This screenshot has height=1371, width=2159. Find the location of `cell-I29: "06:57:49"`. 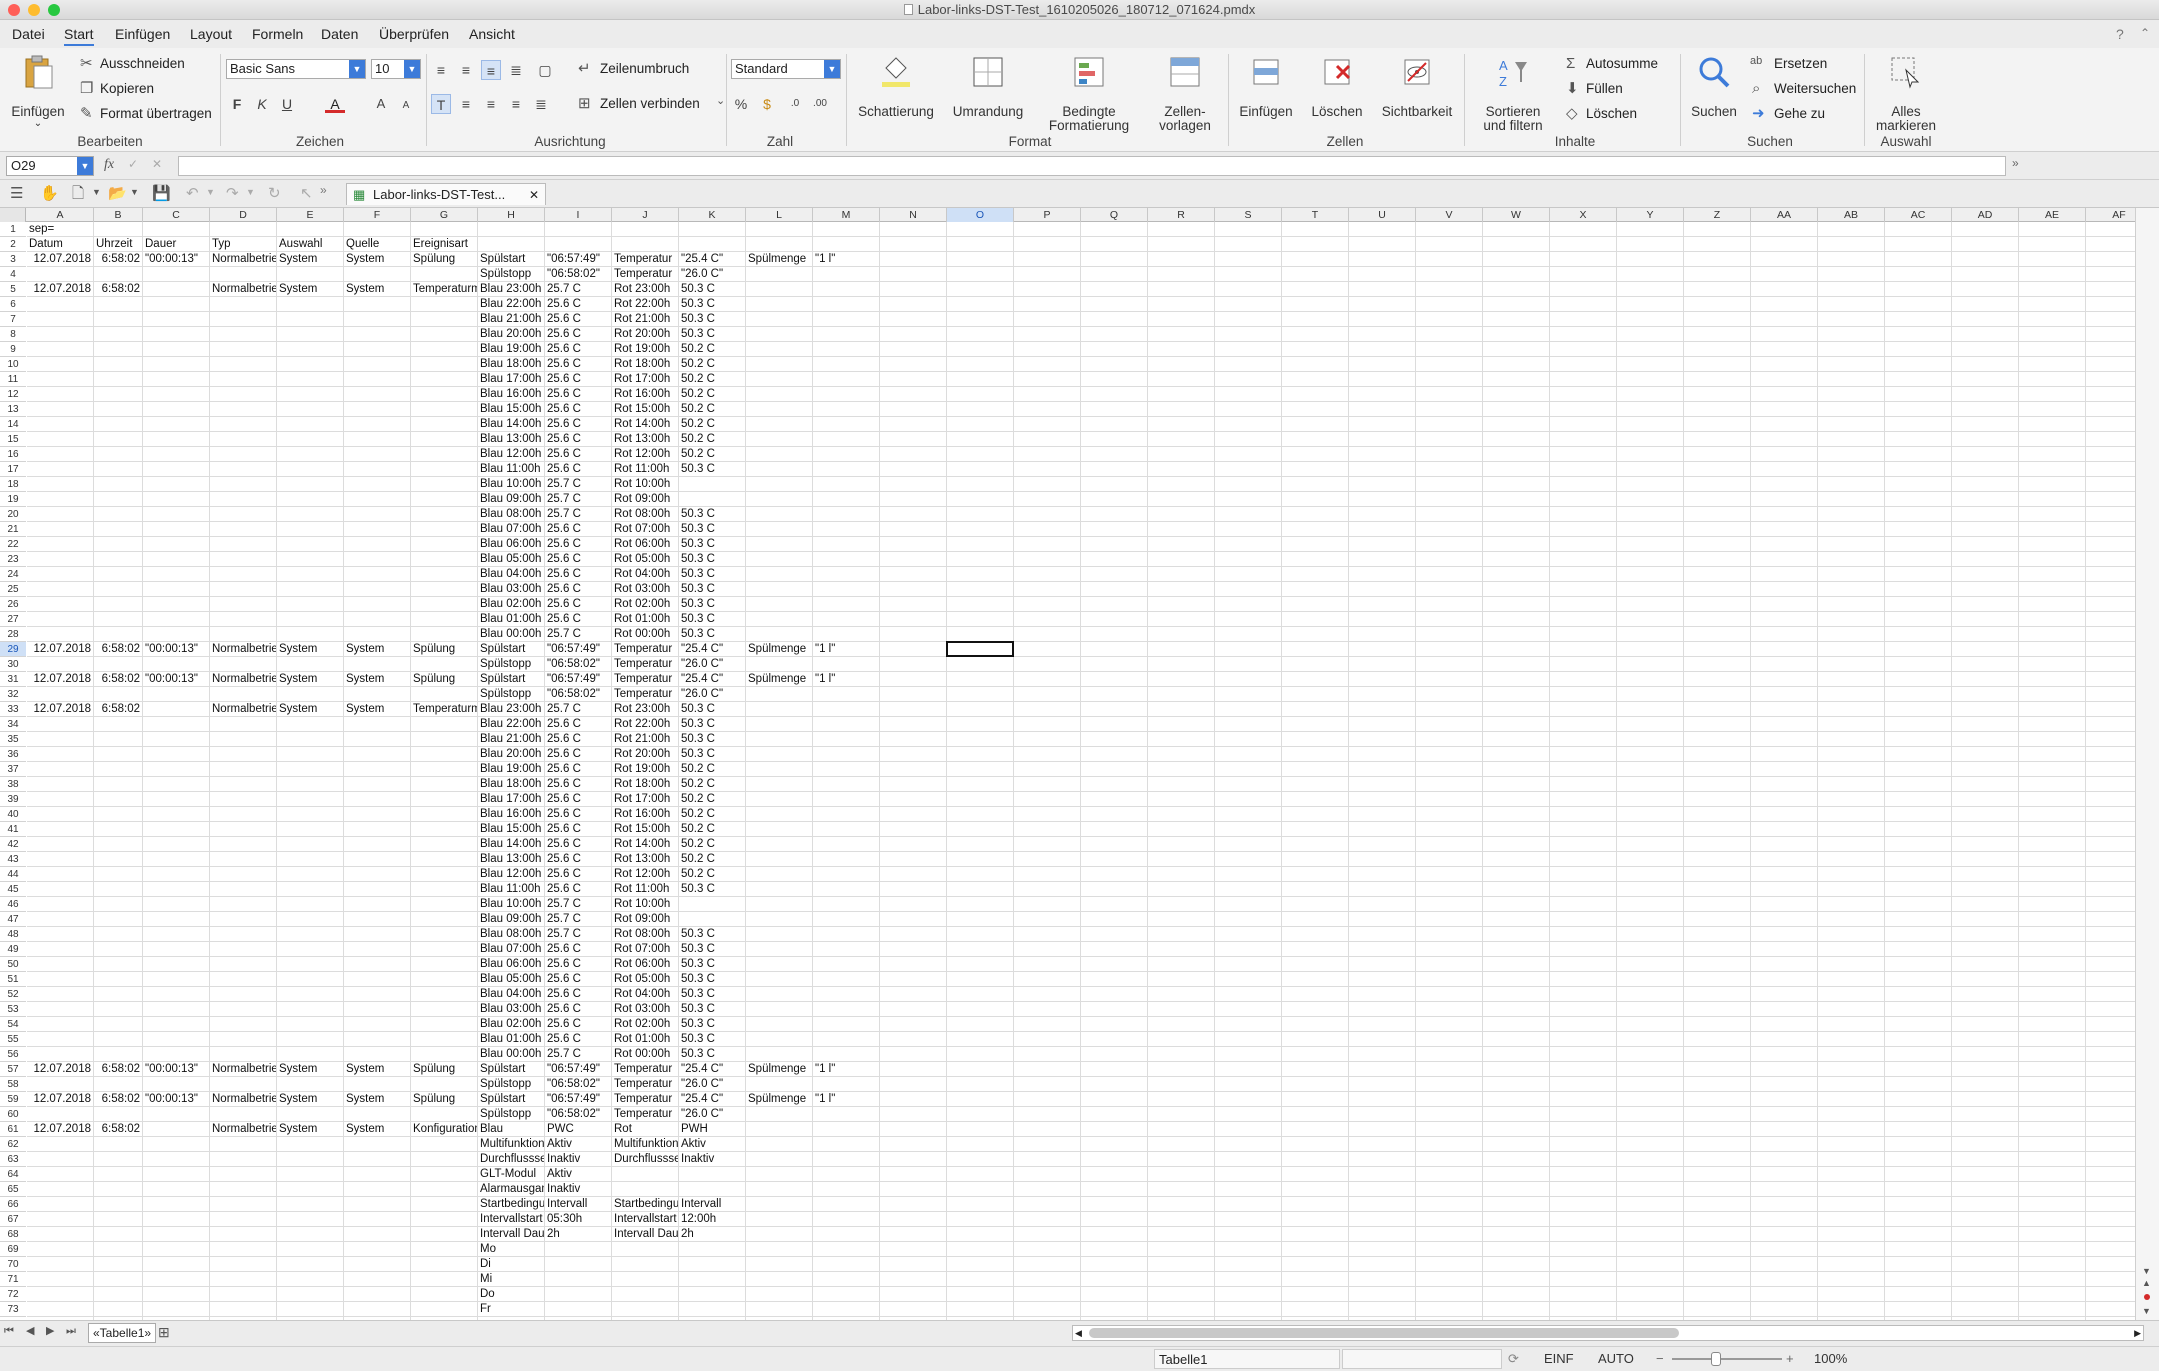

cell-I29: "06:57:49" is located at coordinates (578, 649).